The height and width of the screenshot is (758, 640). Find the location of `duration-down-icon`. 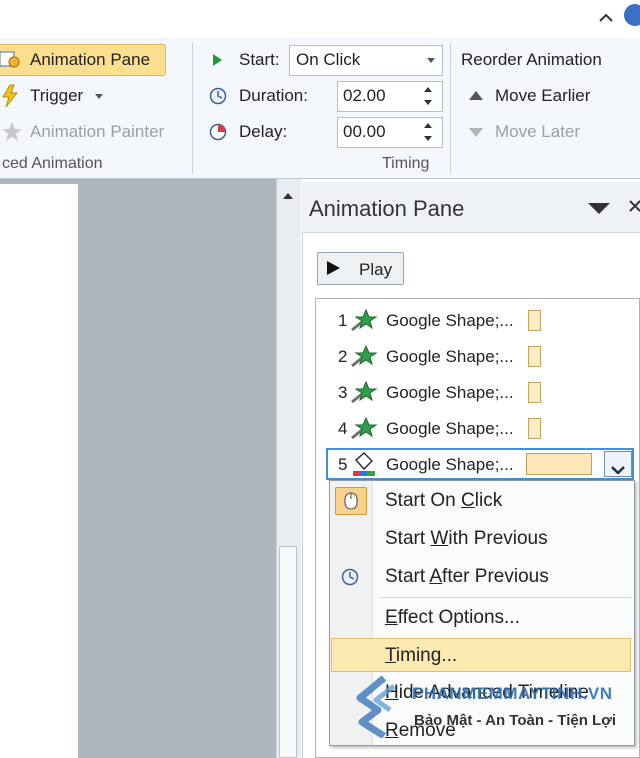

duration-down-icon is located at coordinates (428, 102).